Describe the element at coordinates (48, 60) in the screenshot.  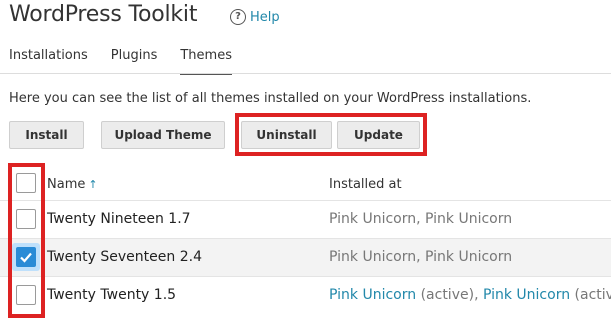
I see `tab-installations: Installations` at that location.